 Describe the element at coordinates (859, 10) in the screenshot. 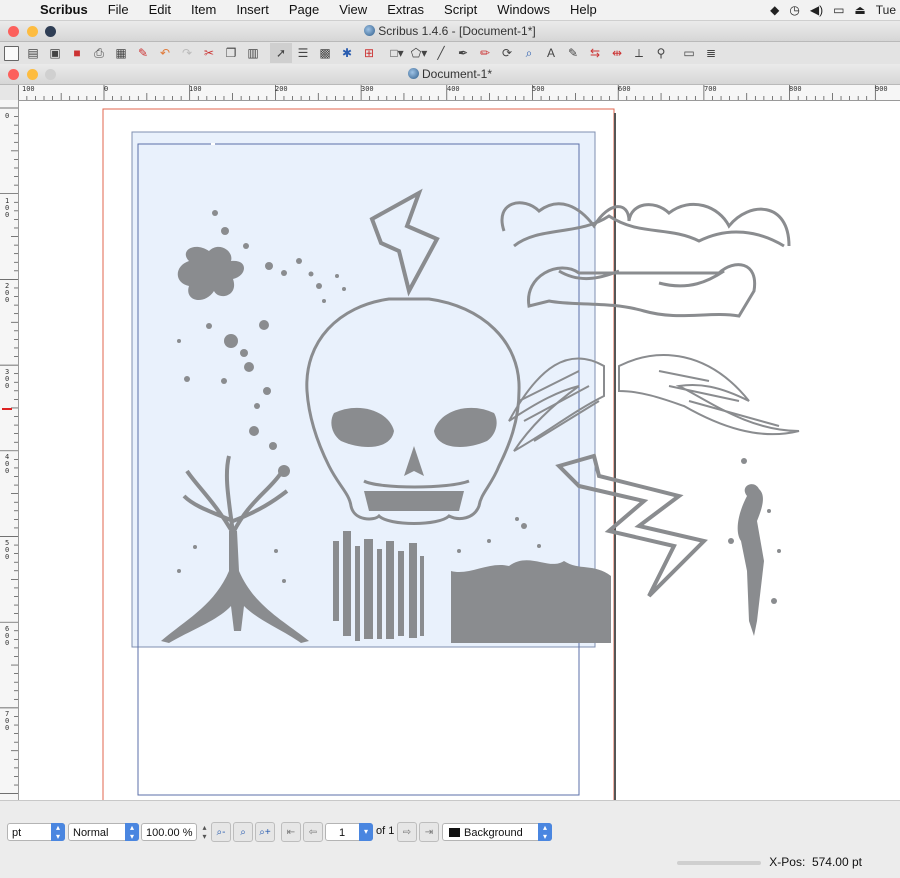

I see `eject-icon: ⏏` at that location.